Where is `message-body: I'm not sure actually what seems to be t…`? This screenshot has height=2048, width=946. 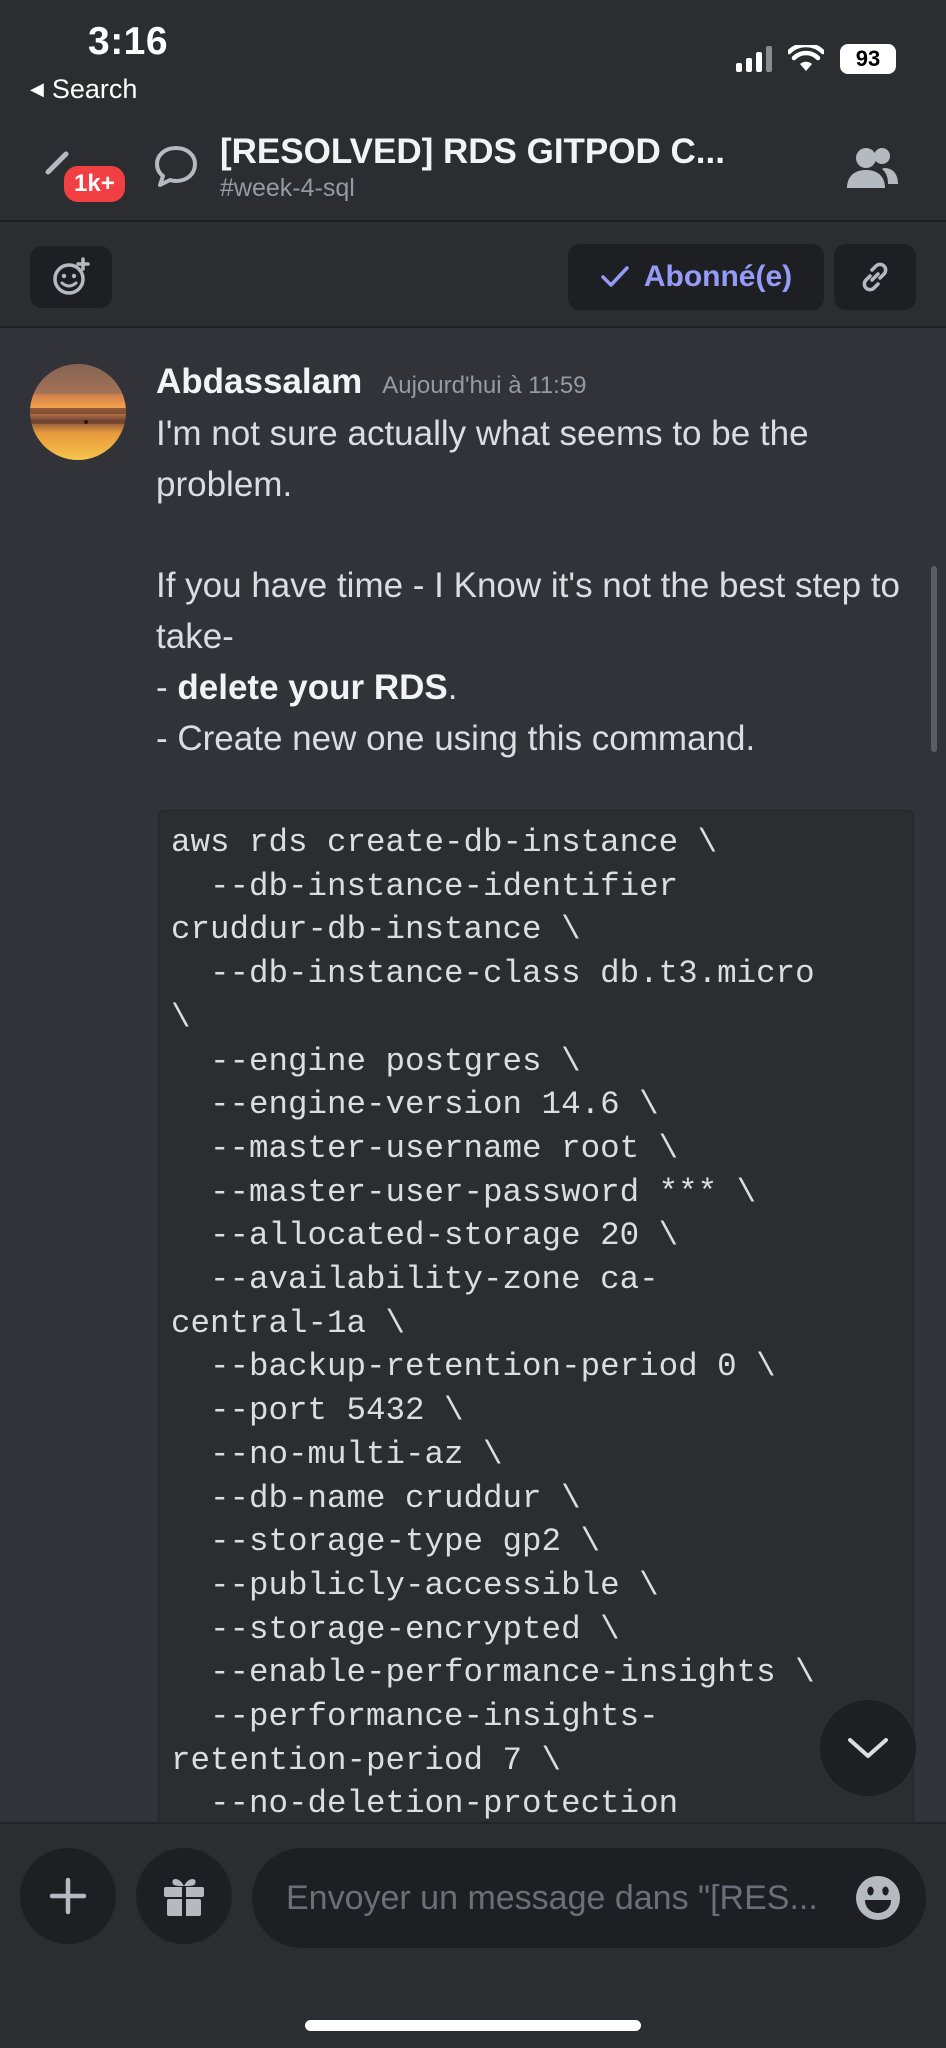
message-body: I'm not sure actually what seems to be t… is located at coordinates (536, 586).